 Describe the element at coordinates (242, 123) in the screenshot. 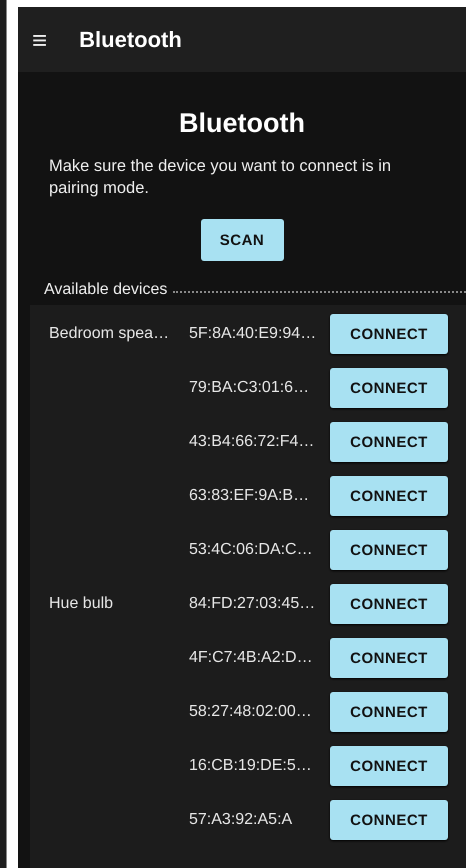

I see `page-heading: Bluetooth` at that location.